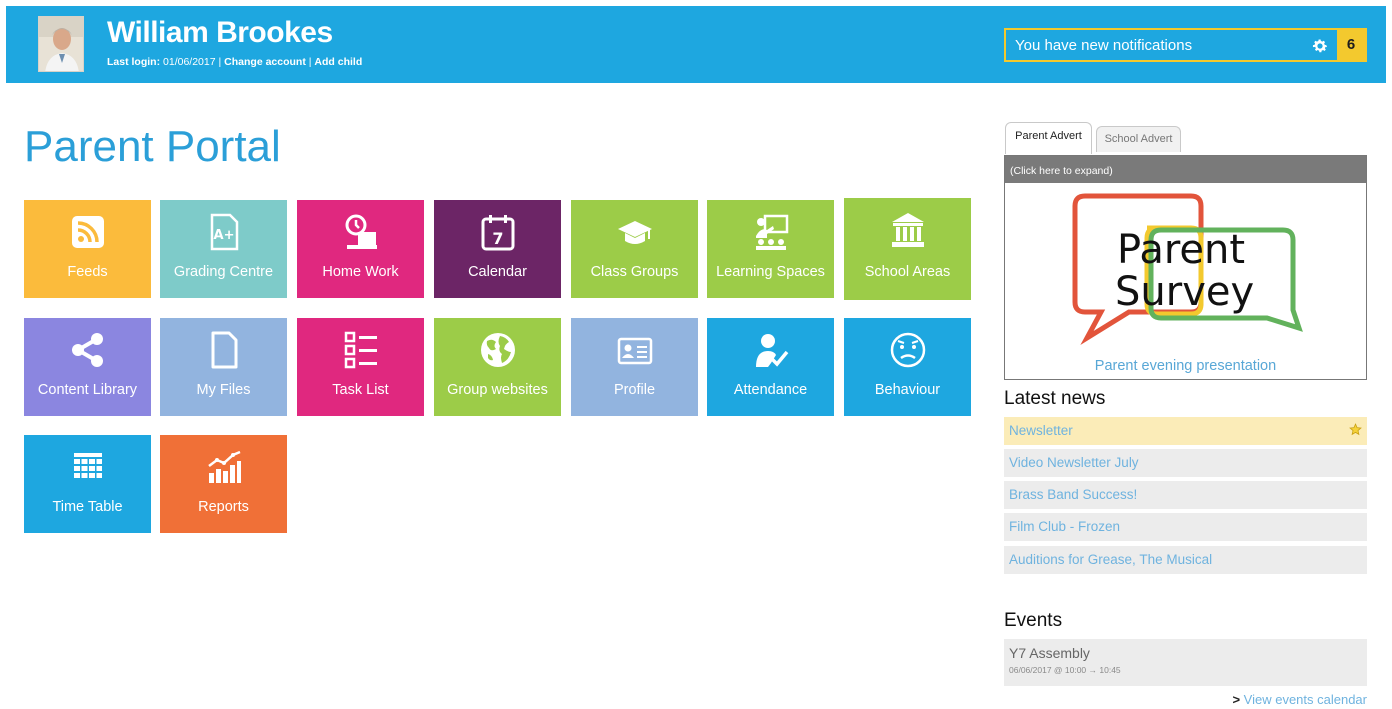 The width and height of the screenshot is (1392, 709). I want to click on checklist-icon, so click(361, 350).